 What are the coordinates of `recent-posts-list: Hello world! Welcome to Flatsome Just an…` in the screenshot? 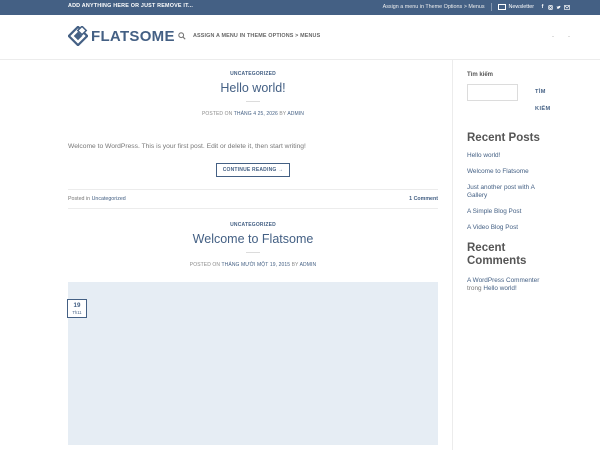 It's located at (522, 192).